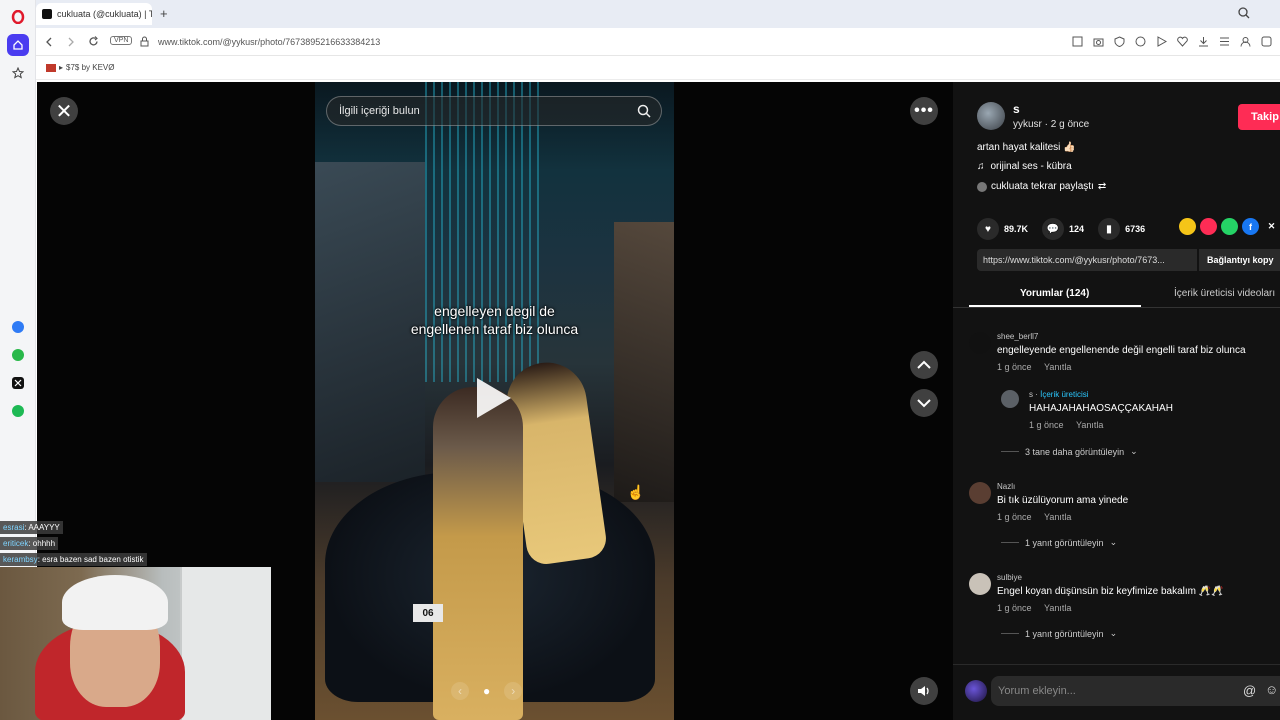 This screenshot has width=1280, height=720. I want to click on lock-icon, so click(144, 41).